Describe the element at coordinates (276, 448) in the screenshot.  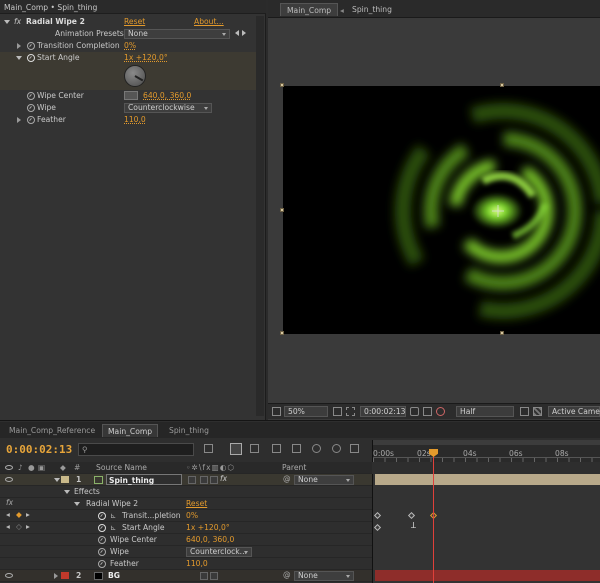
I see `shy-icon` at that location.